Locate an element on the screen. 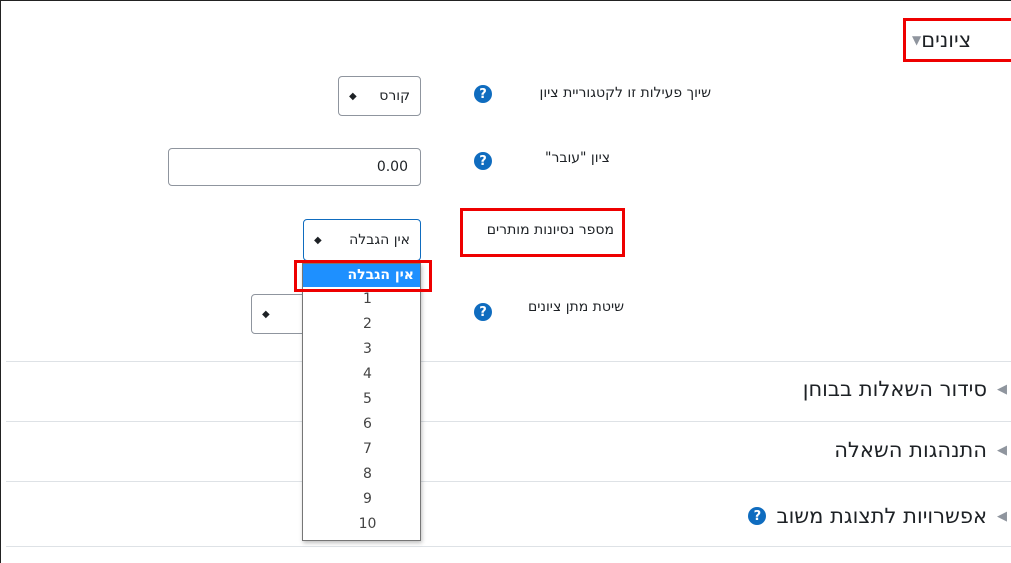 This screenshot has height=563, width=1011. dropdown-option: 3 is located at coordinates (361, 349).